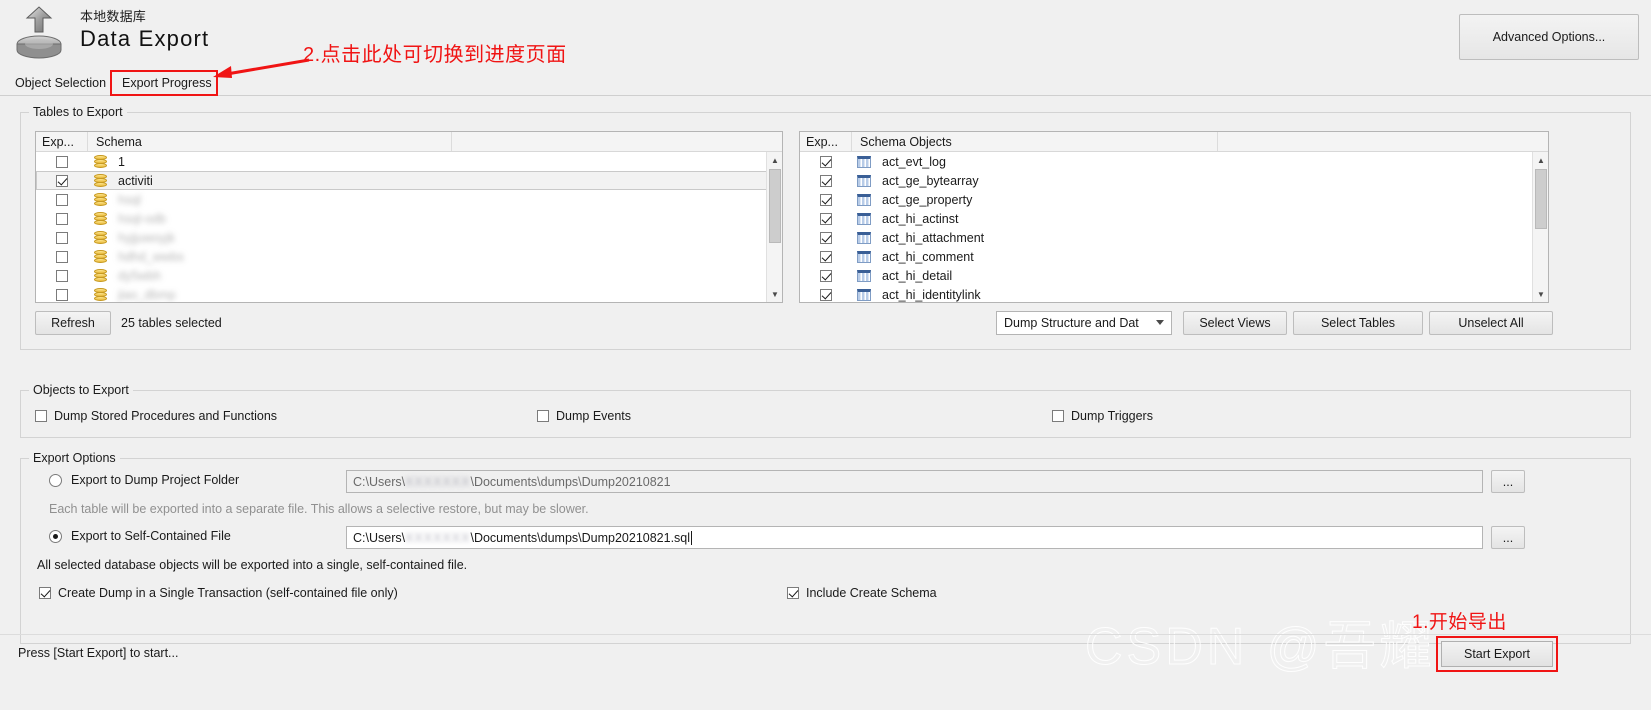  I want to click on table-row-label: act_hi_attachment, so click(933, 237).